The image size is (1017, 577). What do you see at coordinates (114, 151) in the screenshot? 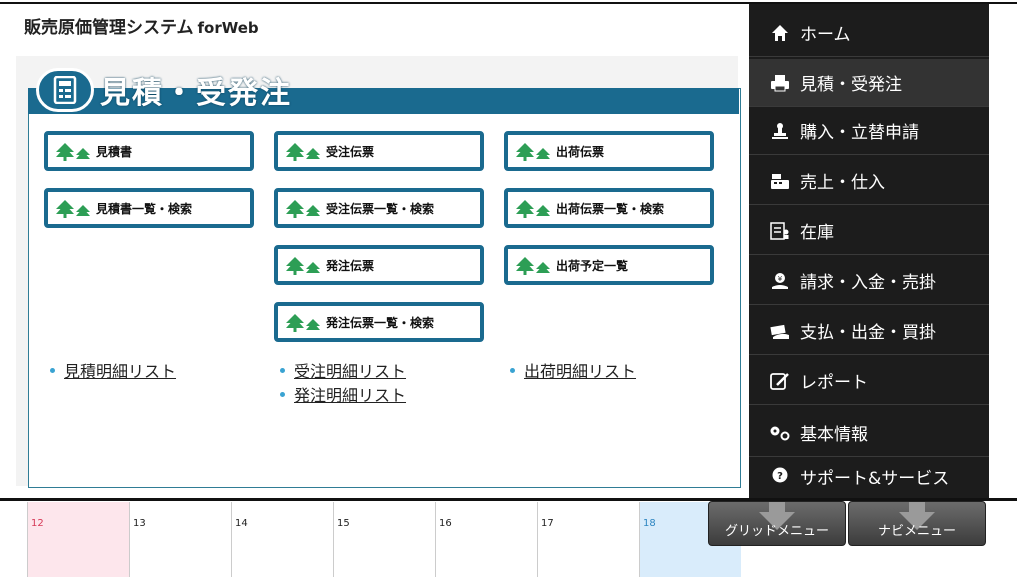
I see `tile-label: 見積書` at bounding box center [114, 151].